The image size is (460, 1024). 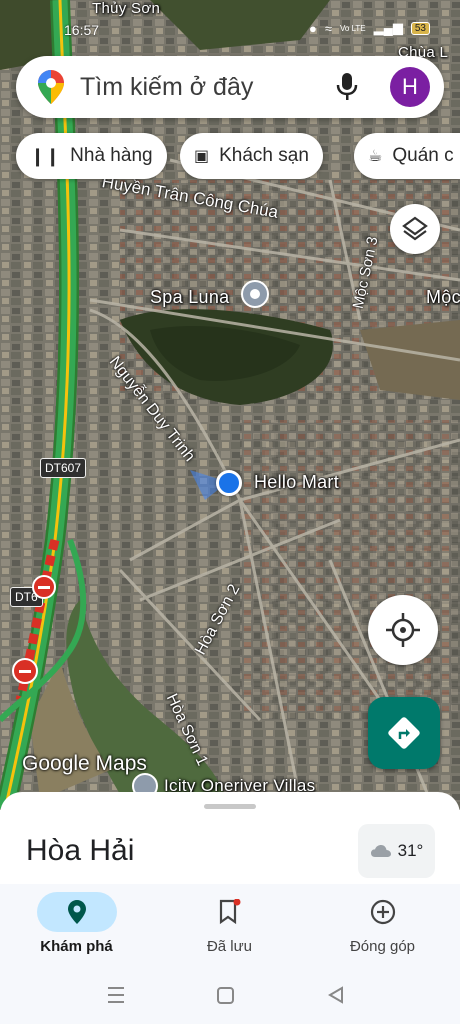 I want to click on weather-chip: 31°, so click(x=396, y=851).